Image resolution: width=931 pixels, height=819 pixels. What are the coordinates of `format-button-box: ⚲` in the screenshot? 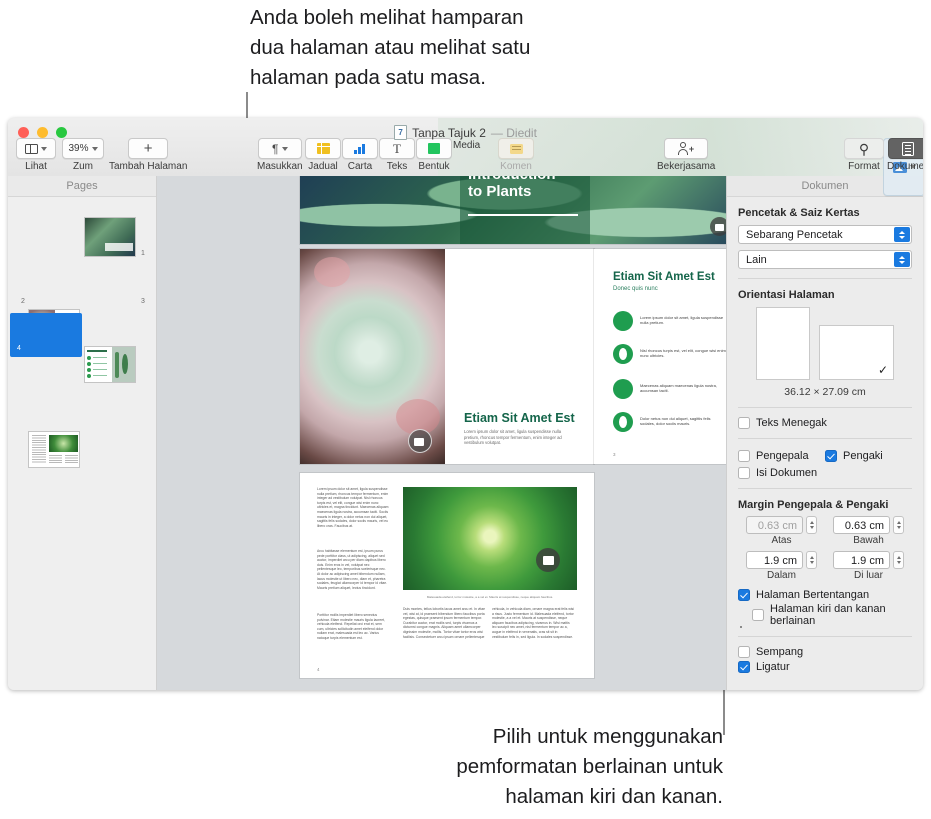 It's located at (864, 148).